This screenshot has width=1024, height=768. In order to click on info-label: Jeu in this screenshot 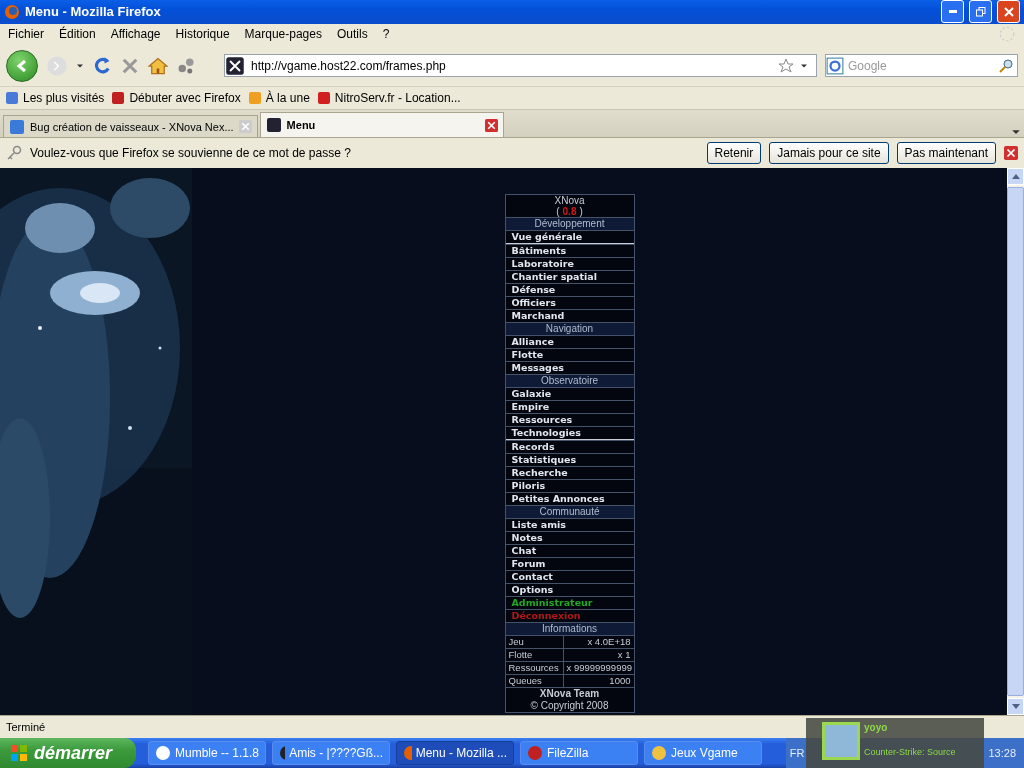, I will do `click(516, 642)`.